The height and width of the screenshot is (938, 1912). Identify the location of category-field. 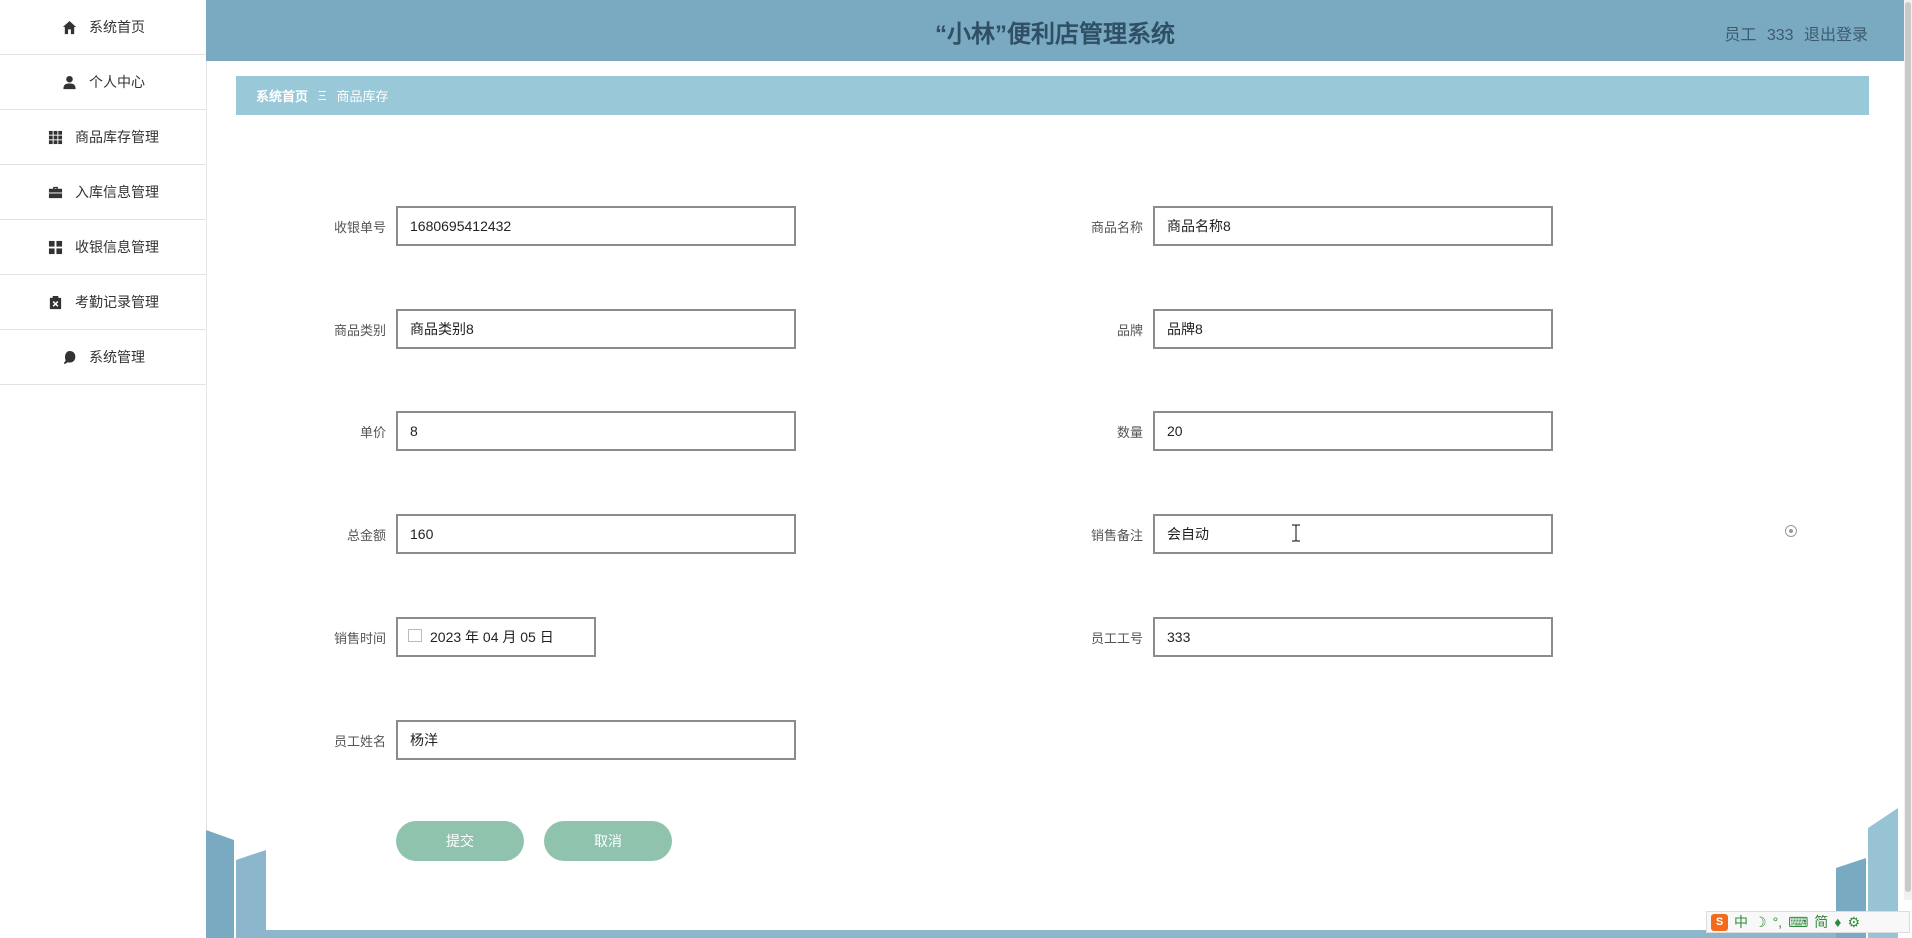
(596, 329).